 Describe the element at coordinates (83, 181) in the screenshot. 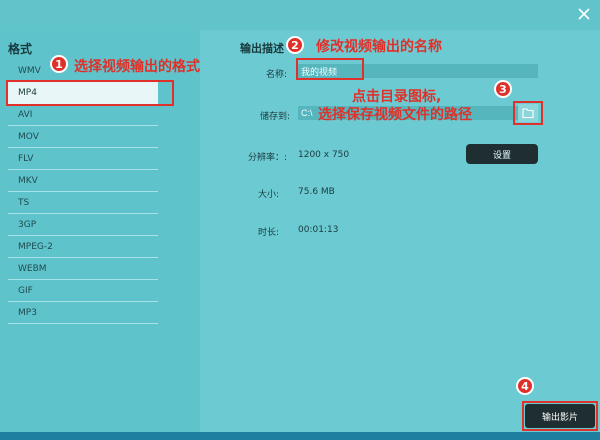

I see `format-item-mkv: MKV` at that location.